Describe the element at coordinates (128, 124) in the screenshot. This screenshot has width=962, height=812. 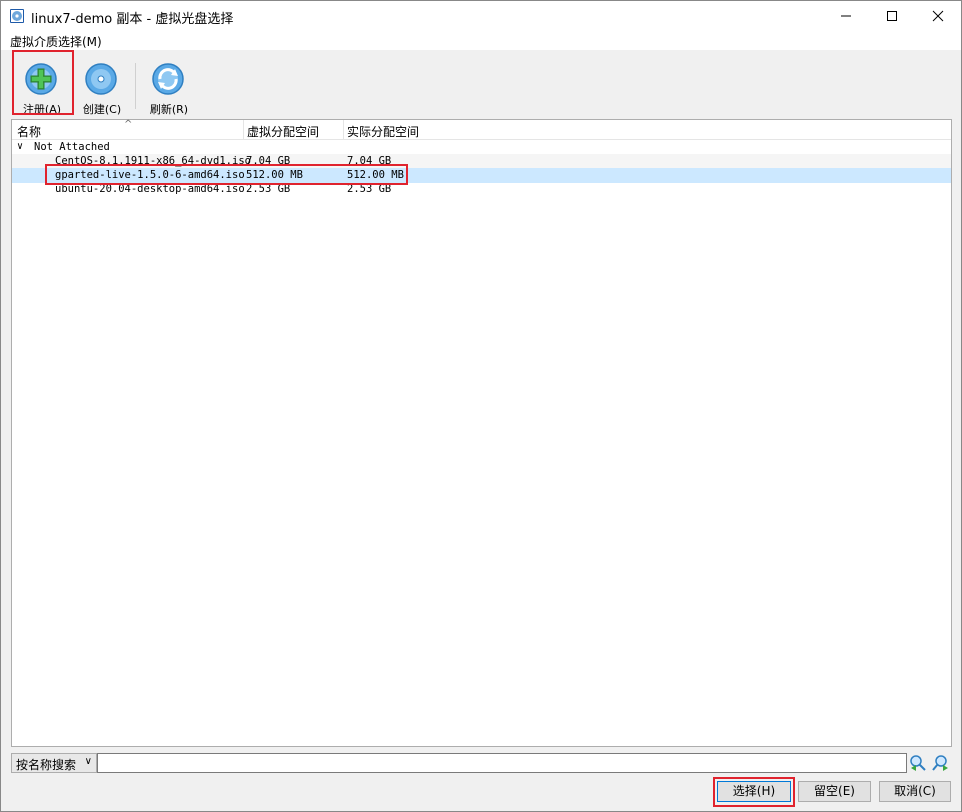
I see `sort-ascending-icon: ^` at that location.